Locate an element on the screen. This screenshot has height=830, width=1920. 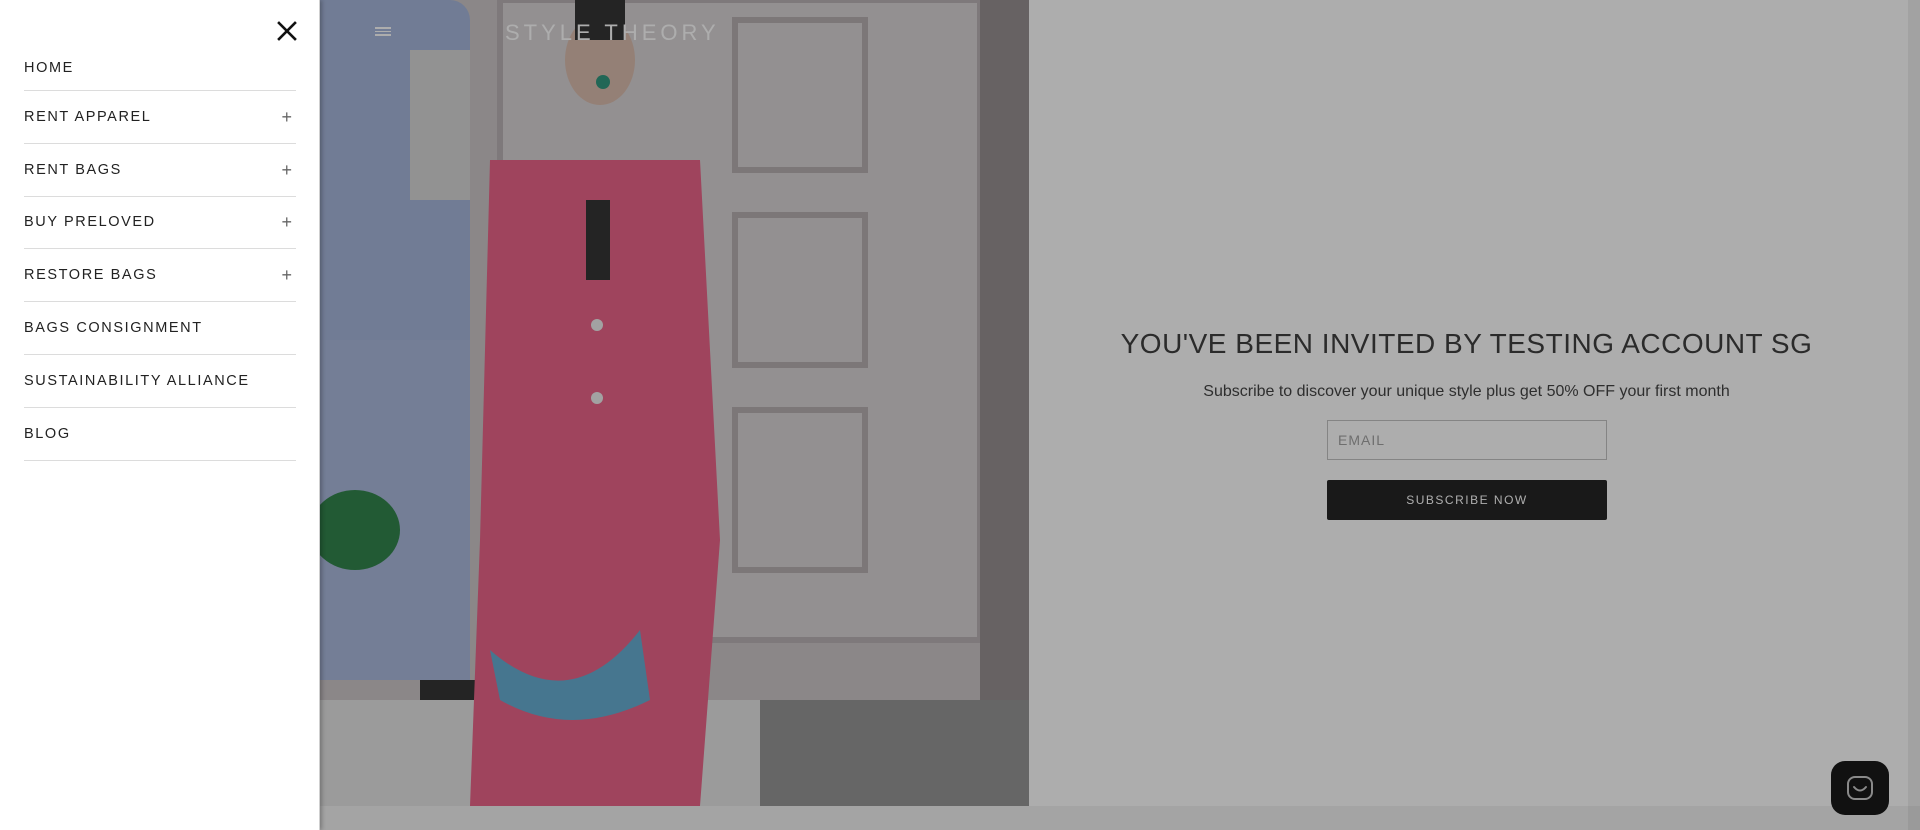
chat-widget-button is located at coordinates (1860, 788).